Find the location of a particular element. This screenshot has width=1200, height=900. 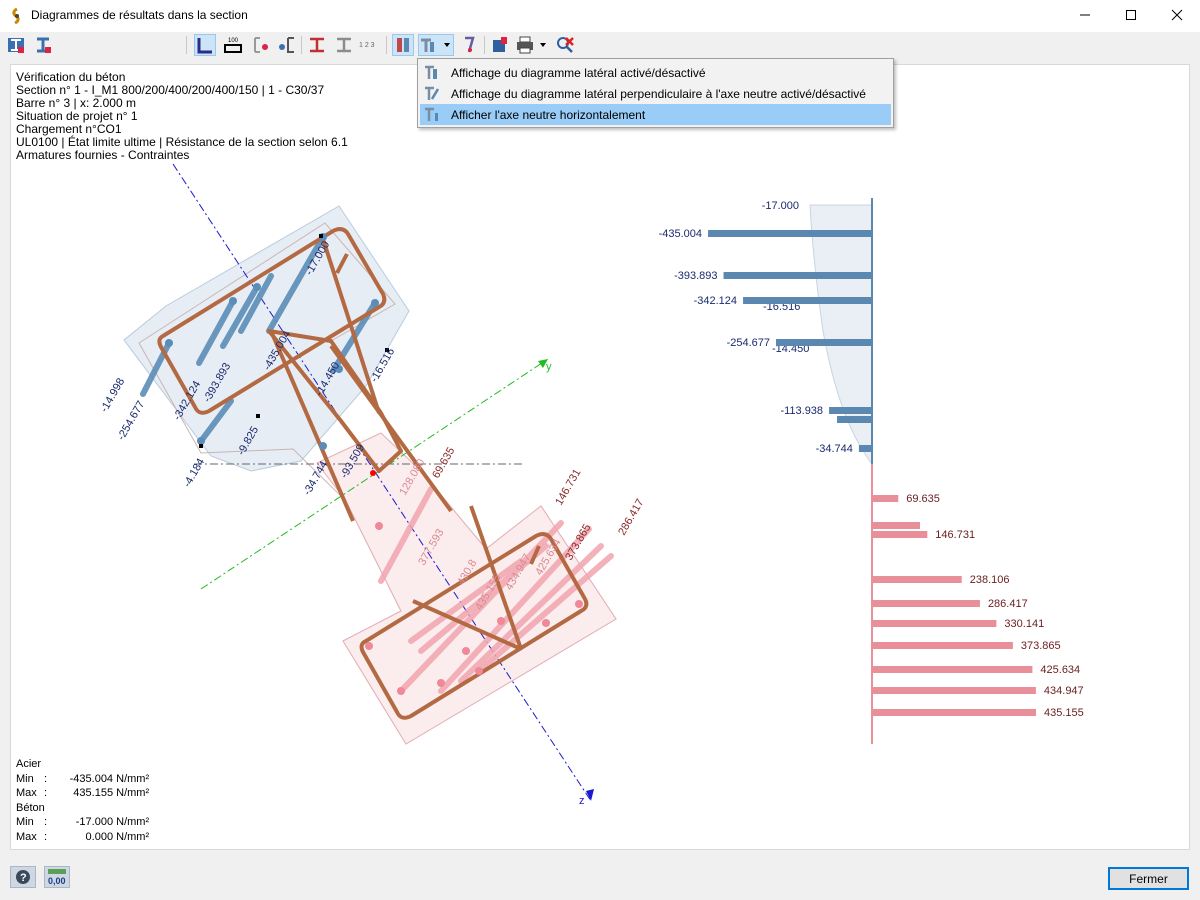

section-result-button is located at coordinates (43, 45).